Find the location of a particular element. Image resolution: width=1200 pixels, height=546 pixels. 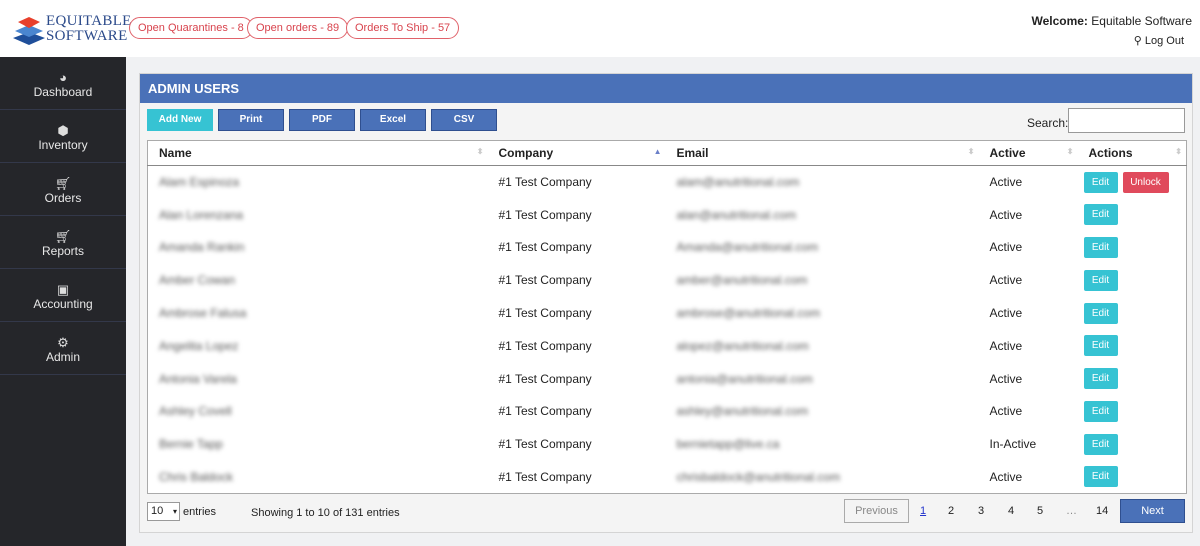

previous-page-button: Previous is located at coordinates (876, 511).